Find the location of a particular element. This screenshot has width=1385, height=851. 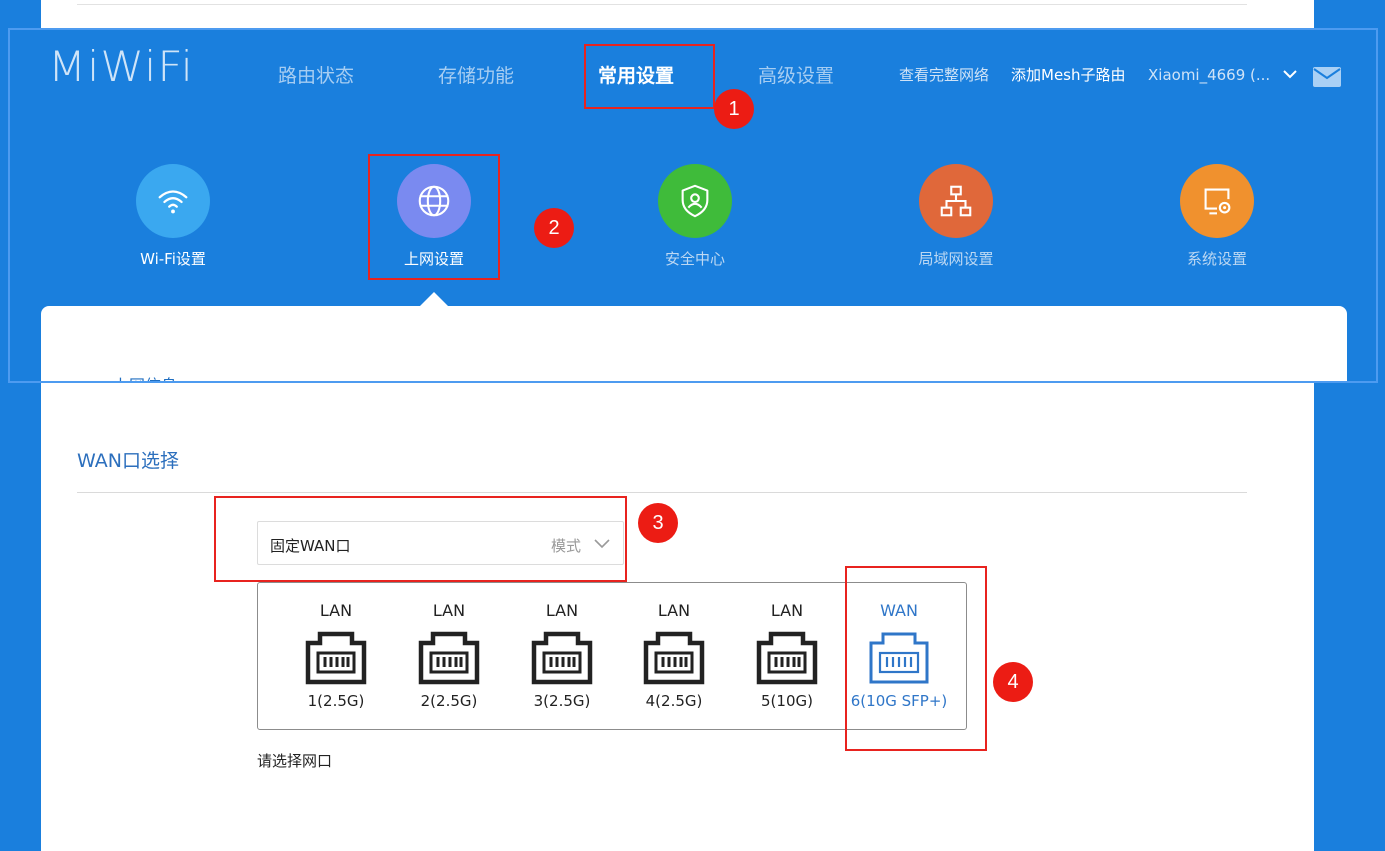

tile-label-security: 安全中心 is located at coordinates (695, 258).